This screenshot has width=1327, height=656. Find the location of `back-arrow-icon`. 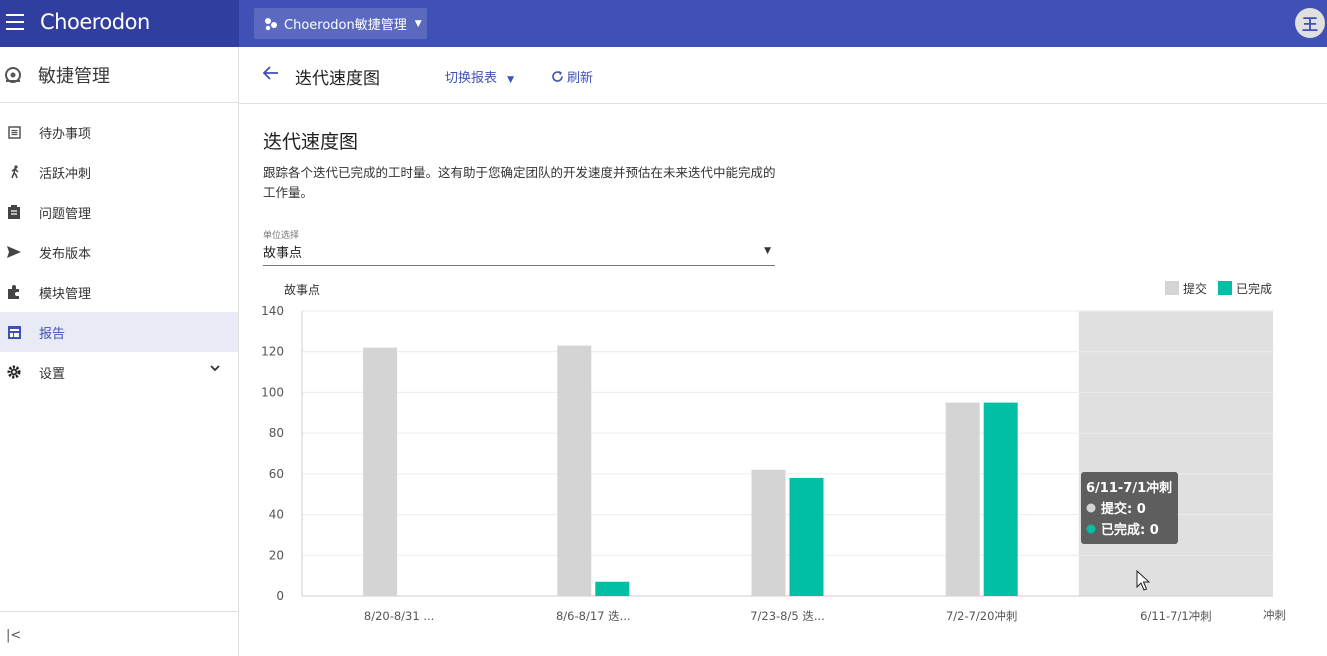

back-arrow-icon is located at coordinates (271, 73).